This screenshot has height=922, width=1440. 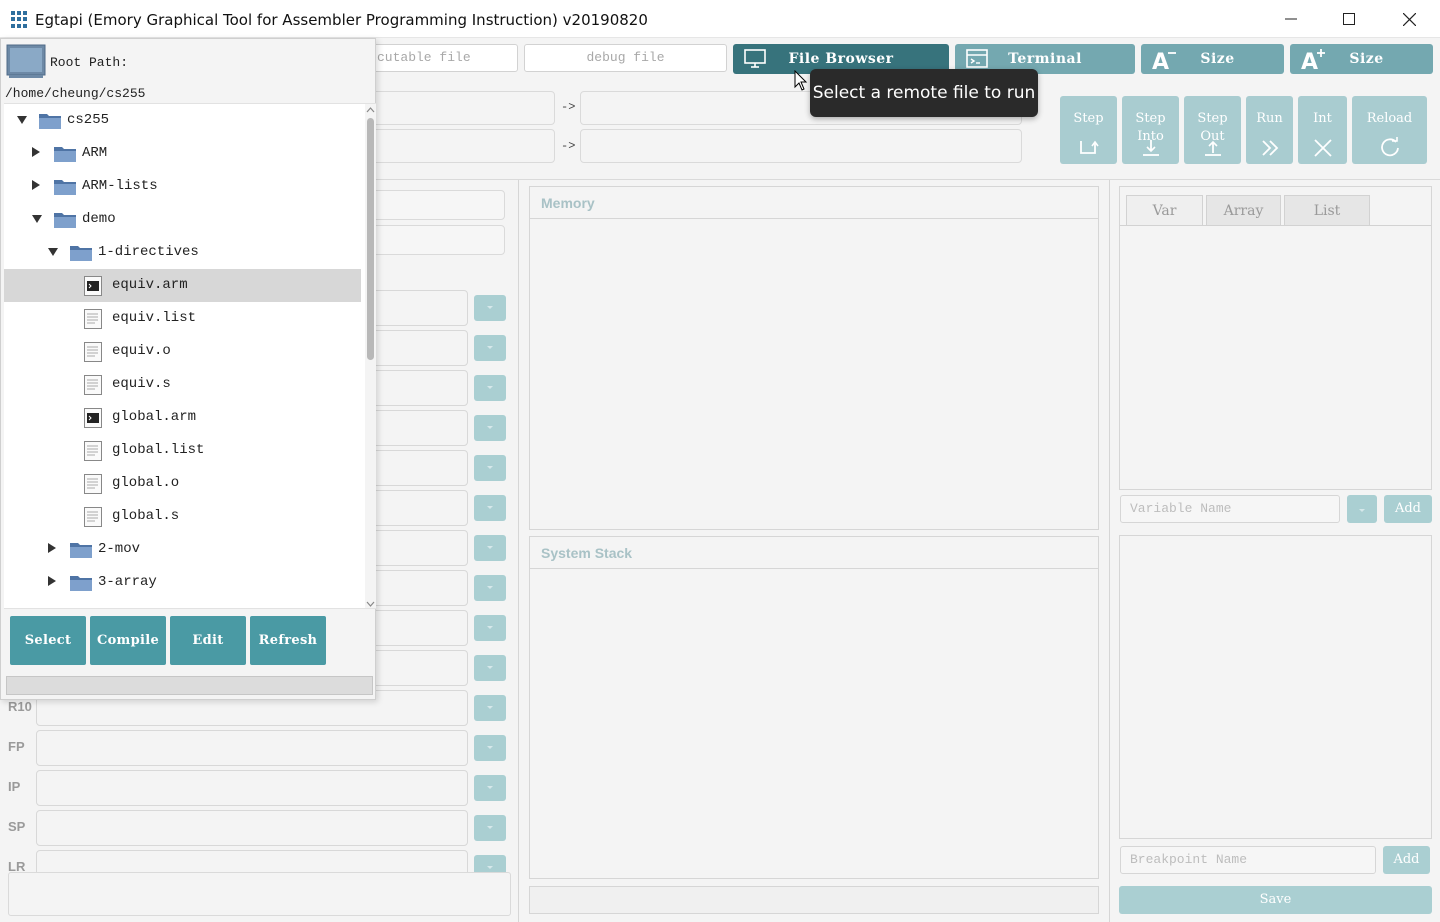 I want to click on minimize-icon, so click(x=1291, y=19).